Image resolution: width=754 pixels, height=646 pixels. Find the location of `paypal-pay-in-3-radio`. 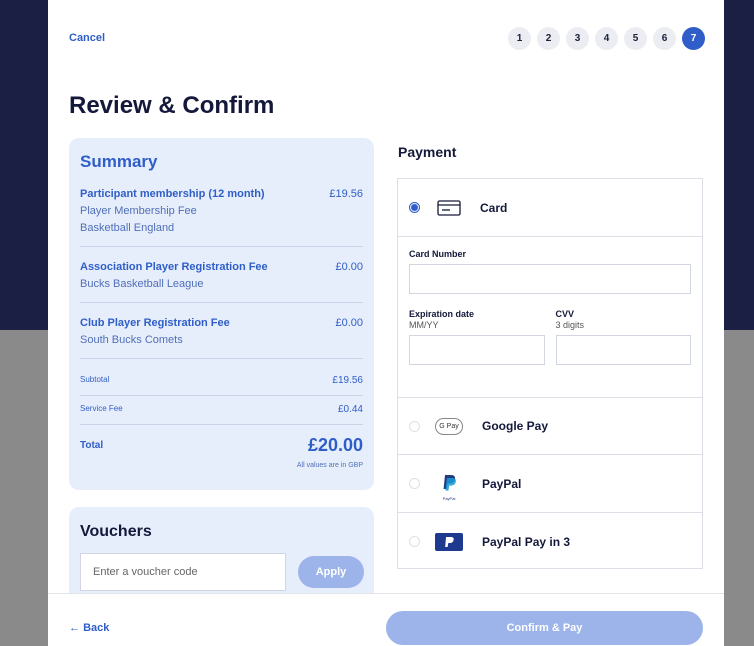

paypal-pay-in-3-radio is located at coordinates (414, 541).